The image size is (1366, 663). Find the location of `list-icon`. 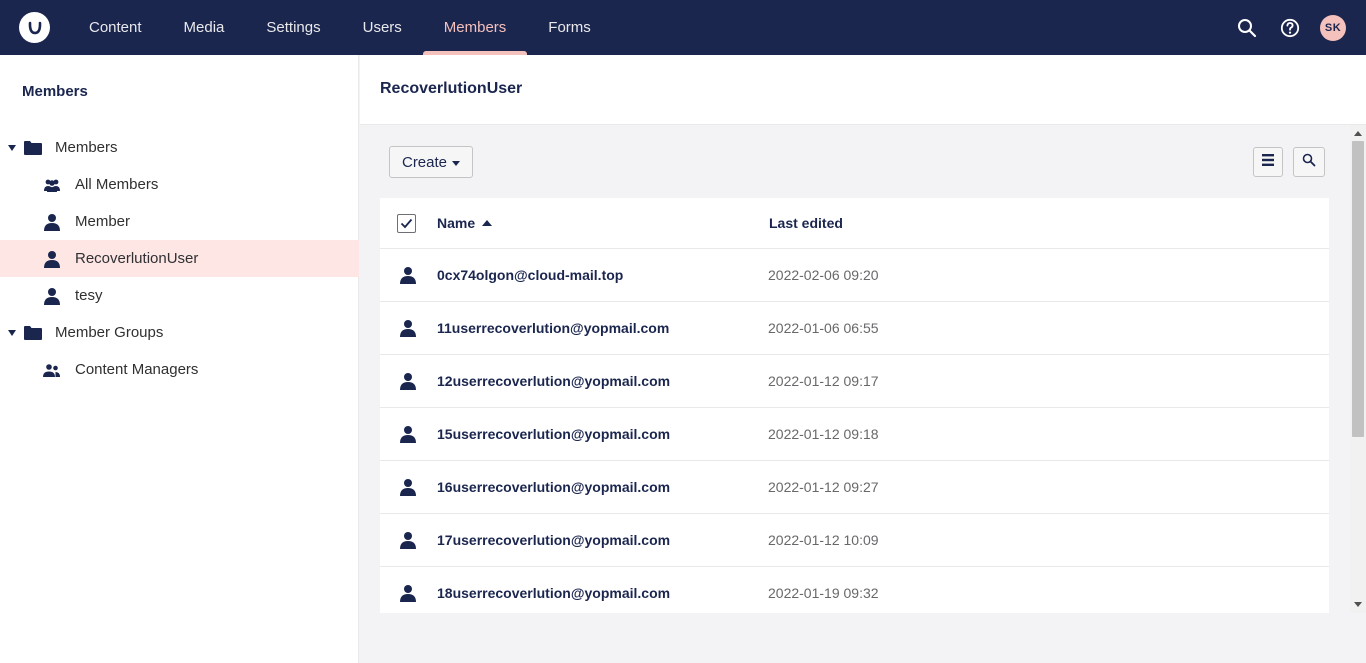

list-icon is located at coordinates (1268, 162).